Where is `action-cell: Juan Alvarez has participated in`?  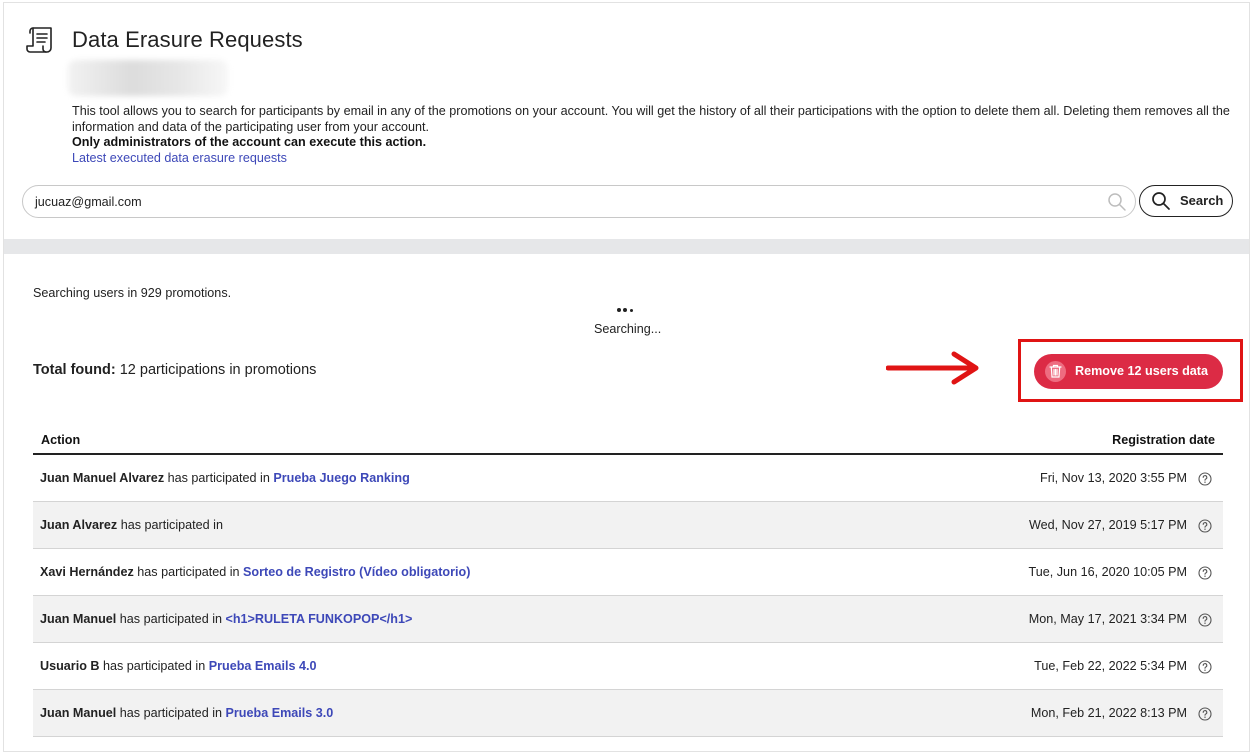
action-cell: Juan Alvarez has participated in is located at coordinates (131, 525).